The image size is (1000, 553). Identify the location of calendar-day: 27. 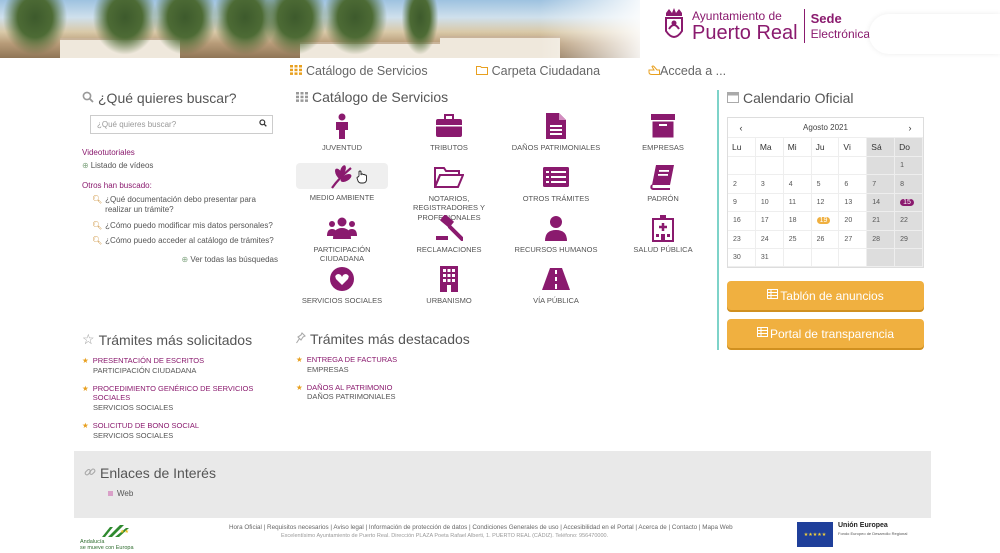
(853, 239).